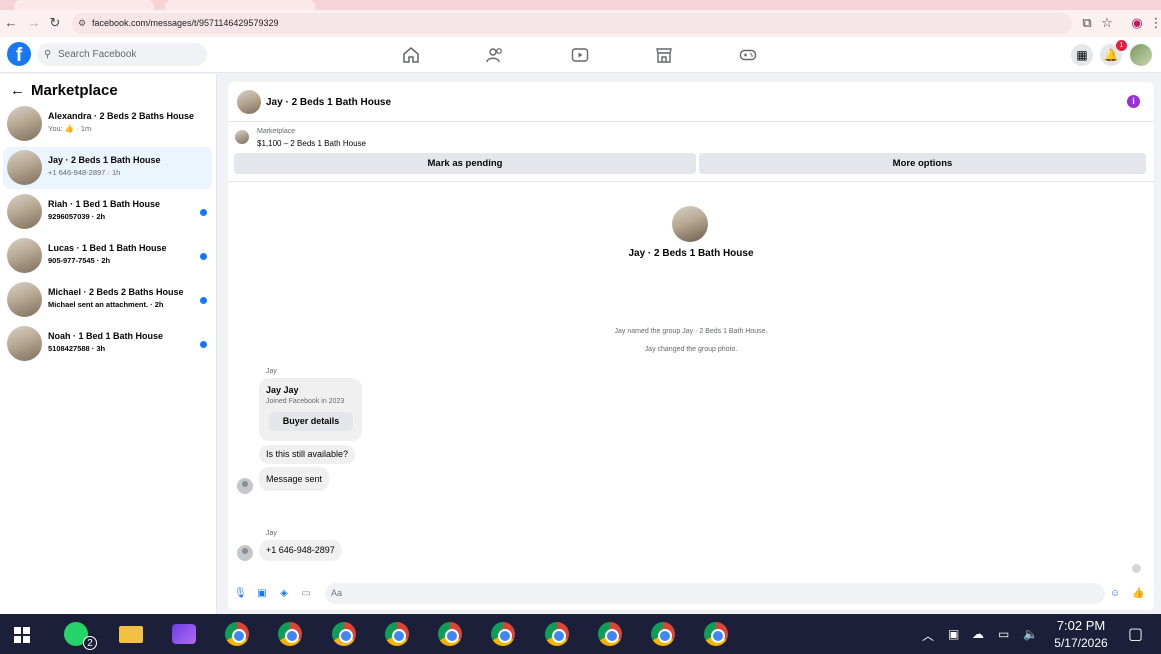 The image size is (1161, 654). Describe the element at coordinates (19, 54) in the screenshot. I see `facebook-logo-icon: f` at that location.